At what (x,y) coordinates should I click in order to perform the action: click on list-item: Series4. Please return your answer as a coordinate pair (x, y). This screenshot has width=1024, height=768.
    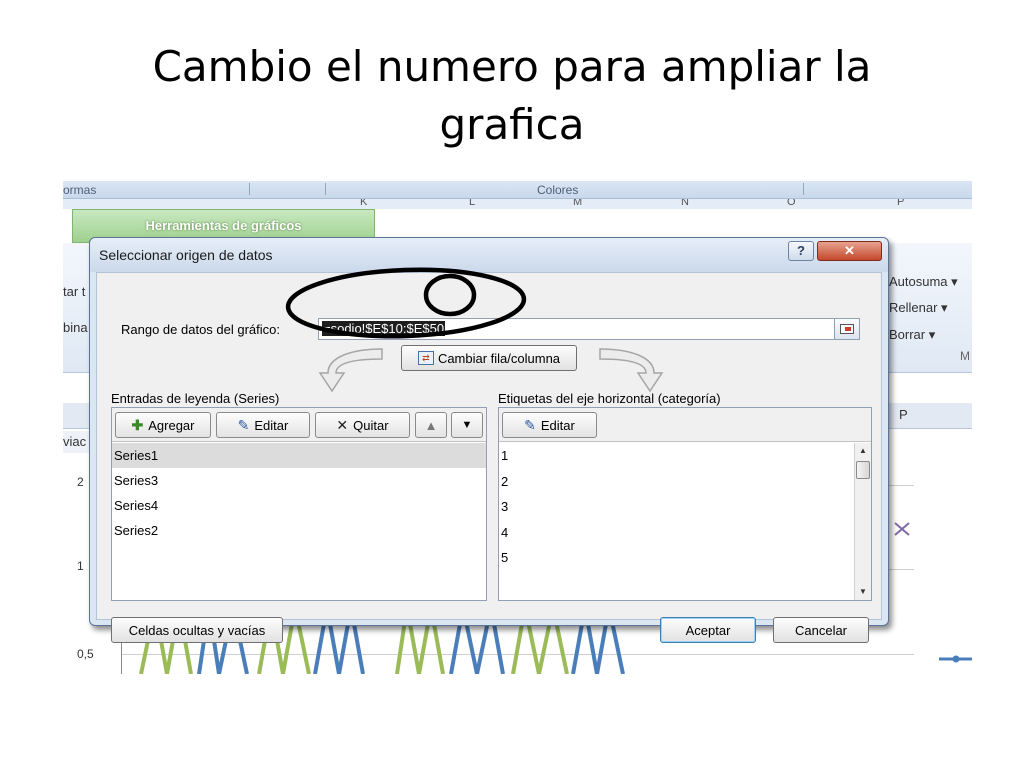
    Looking at the image, I should click on (299, 505).